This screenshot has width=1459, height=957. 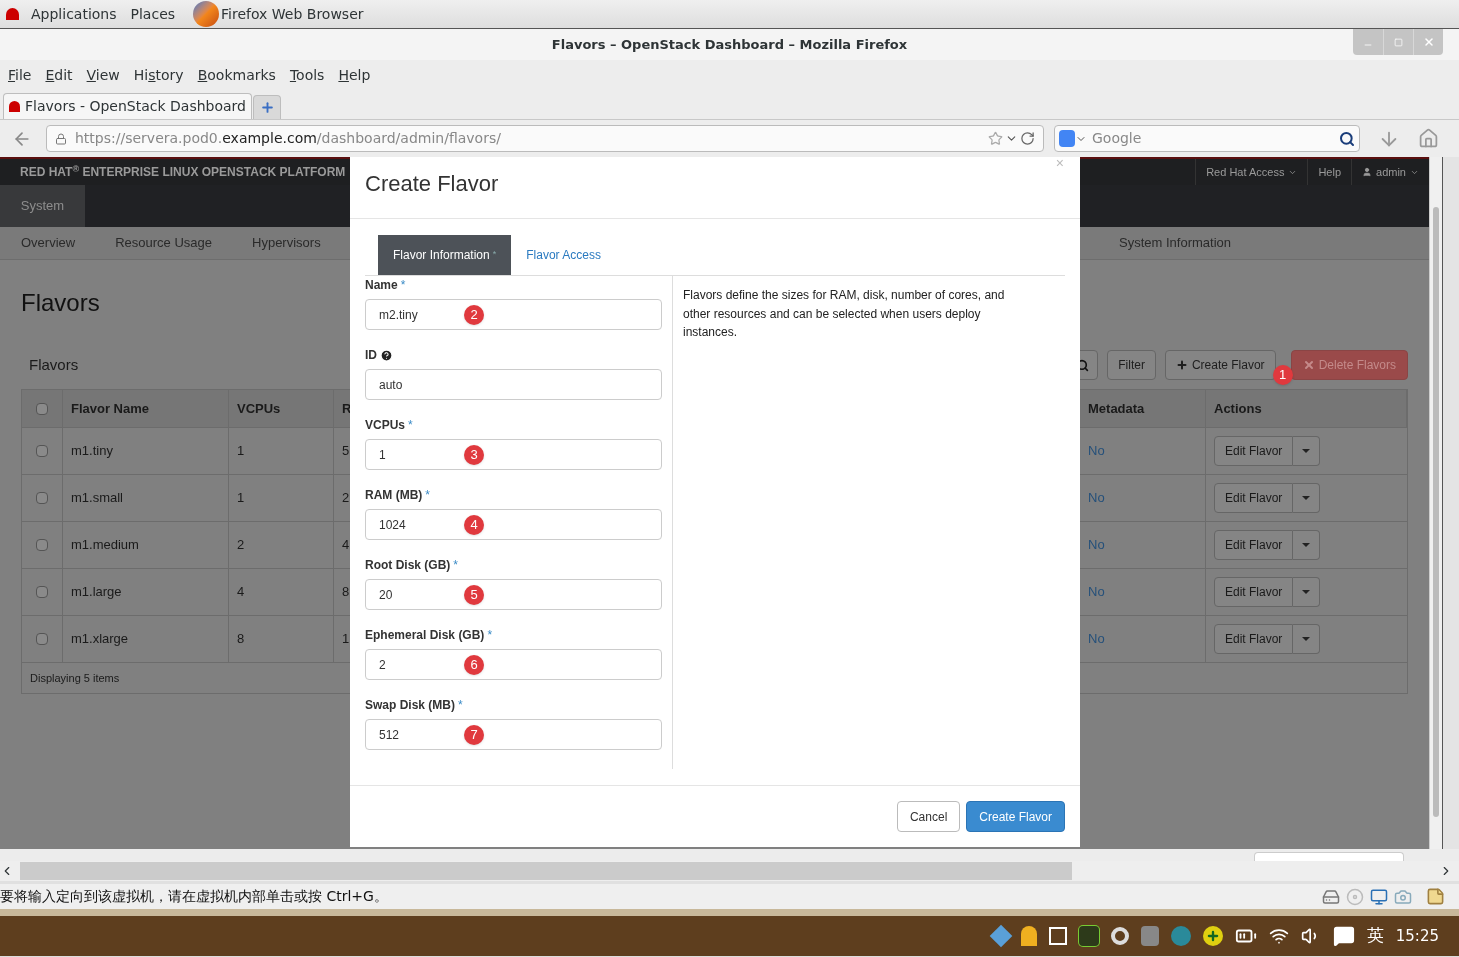 What do you see at coordinates (346, 451) in the screenshot?
I see `table-cell-text: 5` at bounding box center [346, 451].